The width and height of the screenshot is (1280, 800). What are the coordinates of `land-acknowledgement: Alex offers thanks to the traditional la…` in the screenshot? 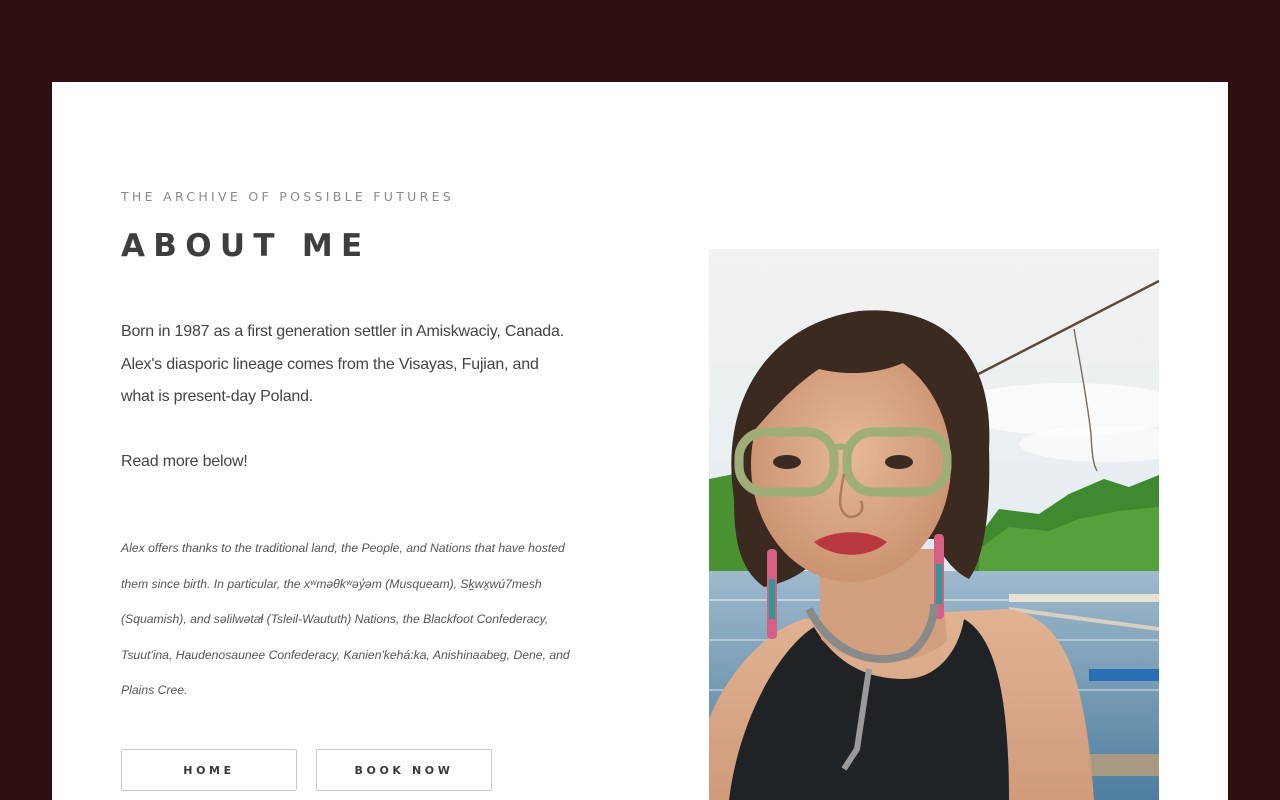 It's located at (345, 619).